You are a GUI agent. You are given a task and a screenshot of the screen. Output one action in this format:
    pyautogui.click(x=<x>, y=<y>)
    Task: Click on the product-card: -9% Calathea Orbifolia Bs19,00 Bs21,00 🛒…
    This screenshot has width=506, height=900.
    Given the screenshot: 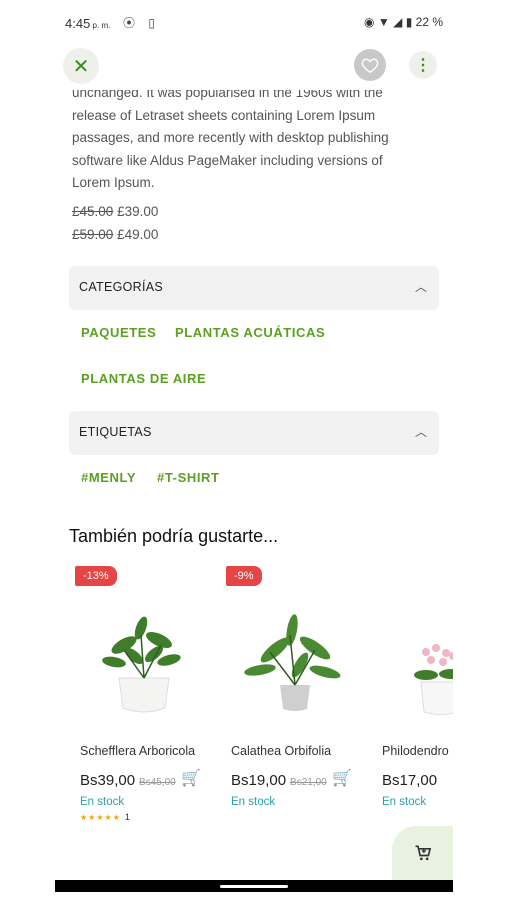 What is the action you would take?
    pyautogui.click(x=290, y=710)
    